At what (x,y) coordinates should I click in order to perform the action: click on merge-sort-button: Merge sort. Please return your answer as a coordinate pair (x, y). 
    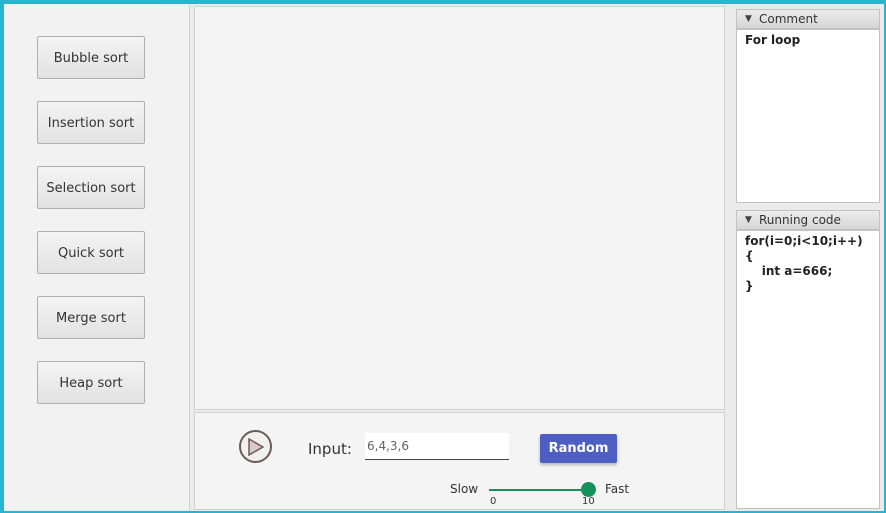
    Looking at the image, I should click on (91, 317).